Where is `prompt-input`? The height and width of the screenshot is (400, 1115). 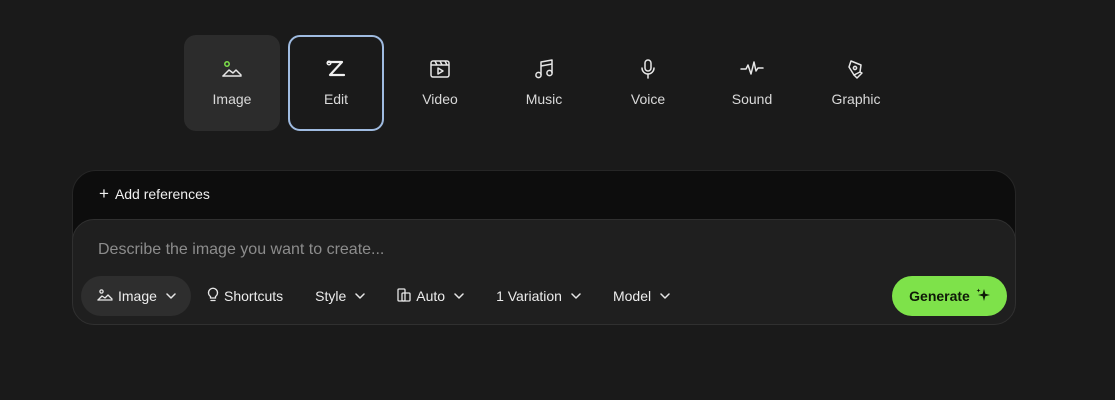 prompt-input is located at coordinates (498, 250).